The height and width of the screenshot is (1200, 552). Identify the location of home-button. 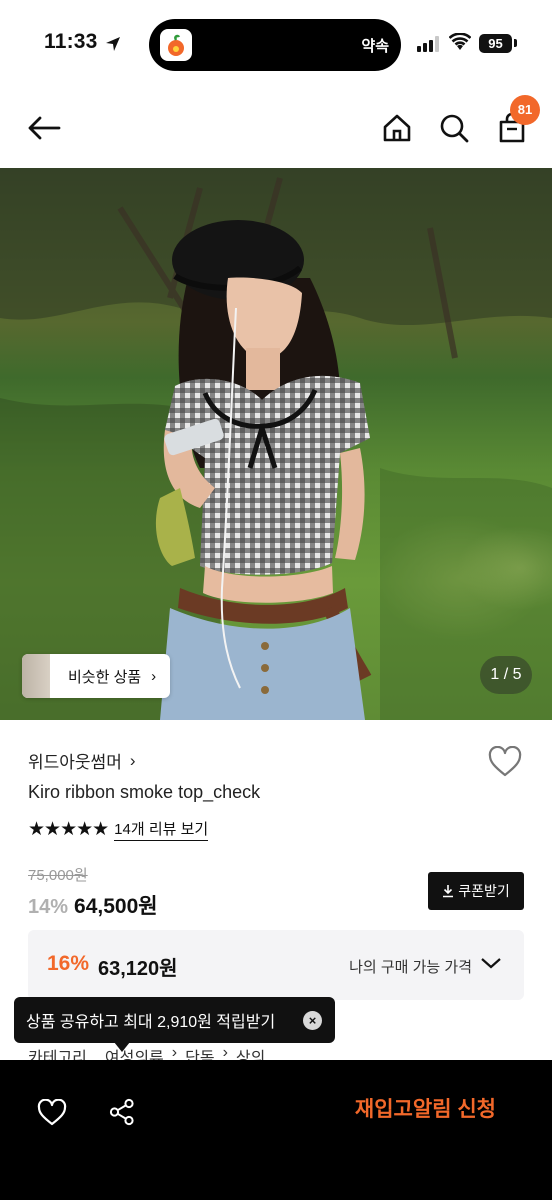
(397, 128).